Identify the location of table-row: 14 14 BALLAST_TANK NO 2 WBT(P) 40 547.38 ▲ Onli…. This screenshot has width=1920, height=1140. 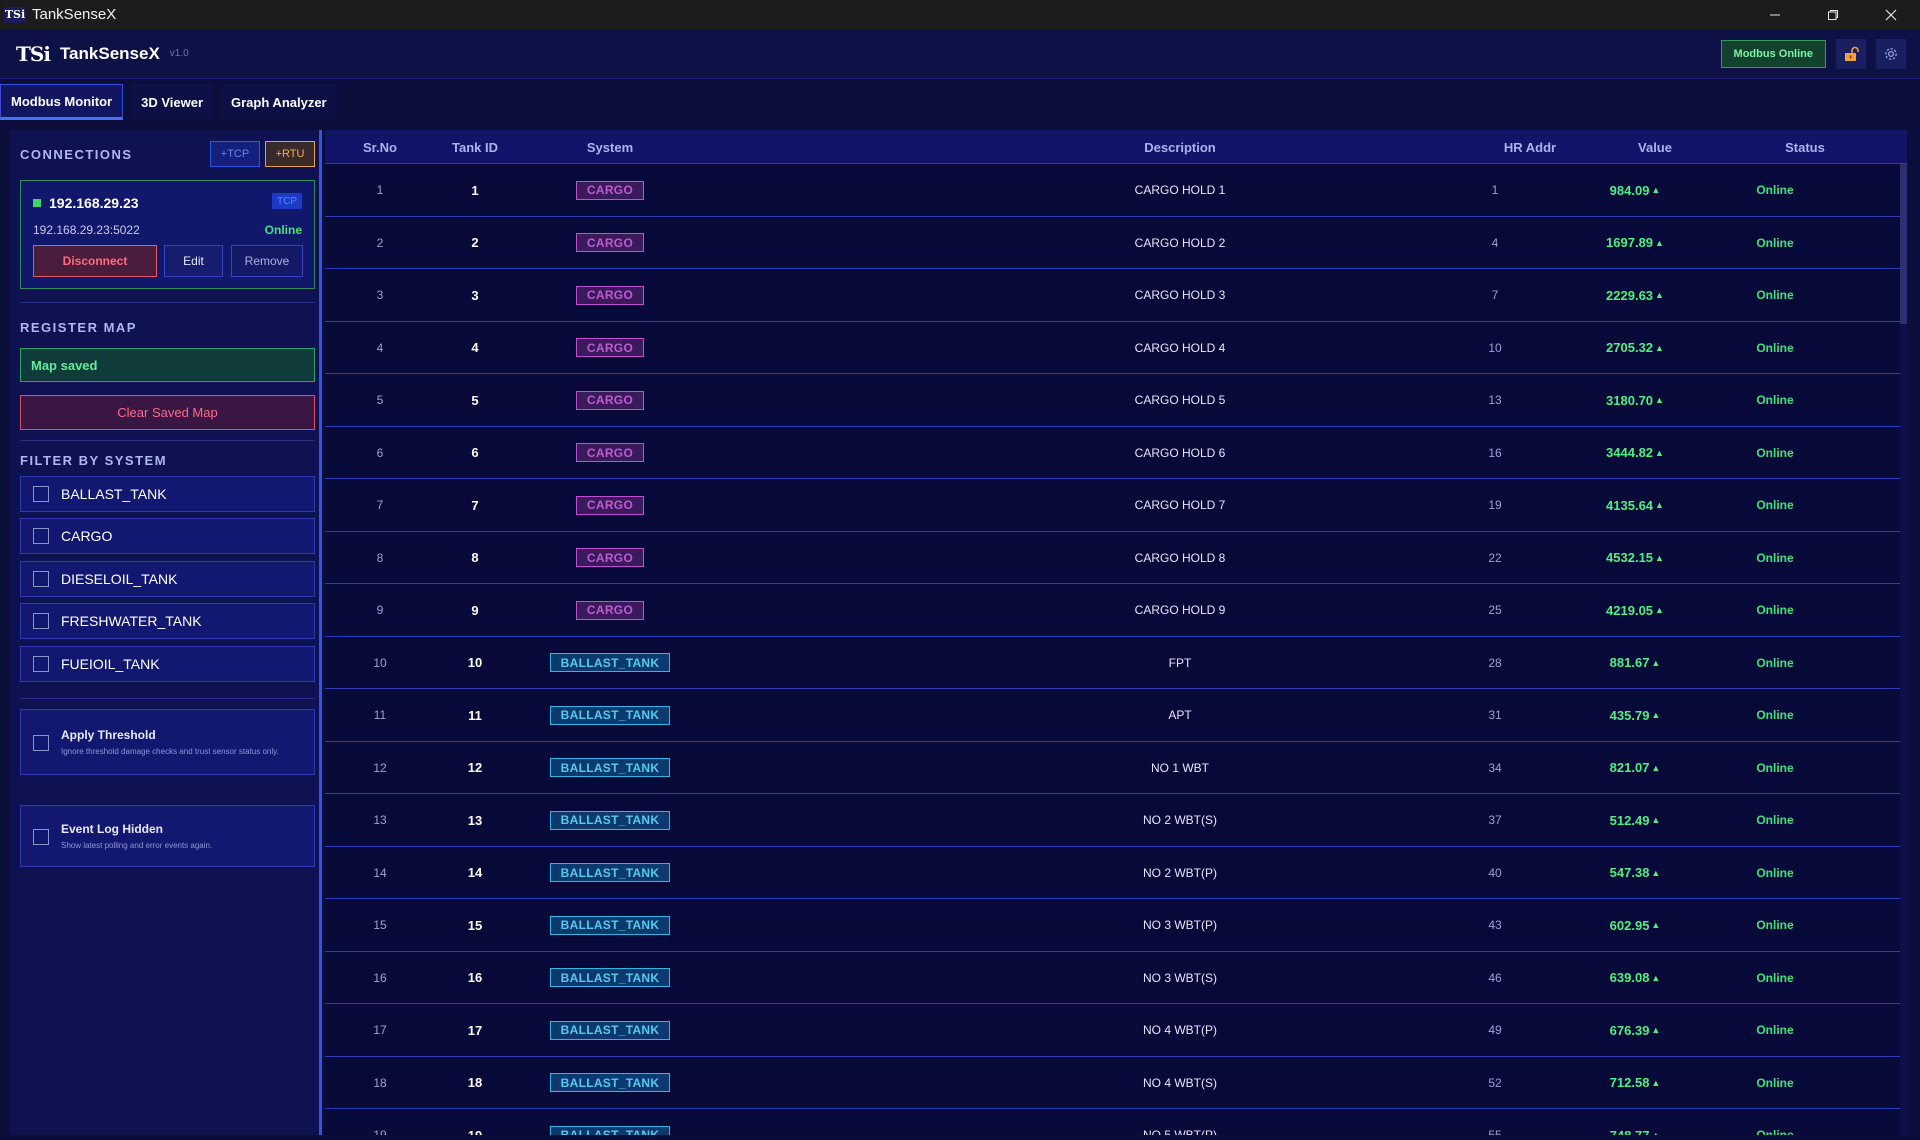
(1112, 873).